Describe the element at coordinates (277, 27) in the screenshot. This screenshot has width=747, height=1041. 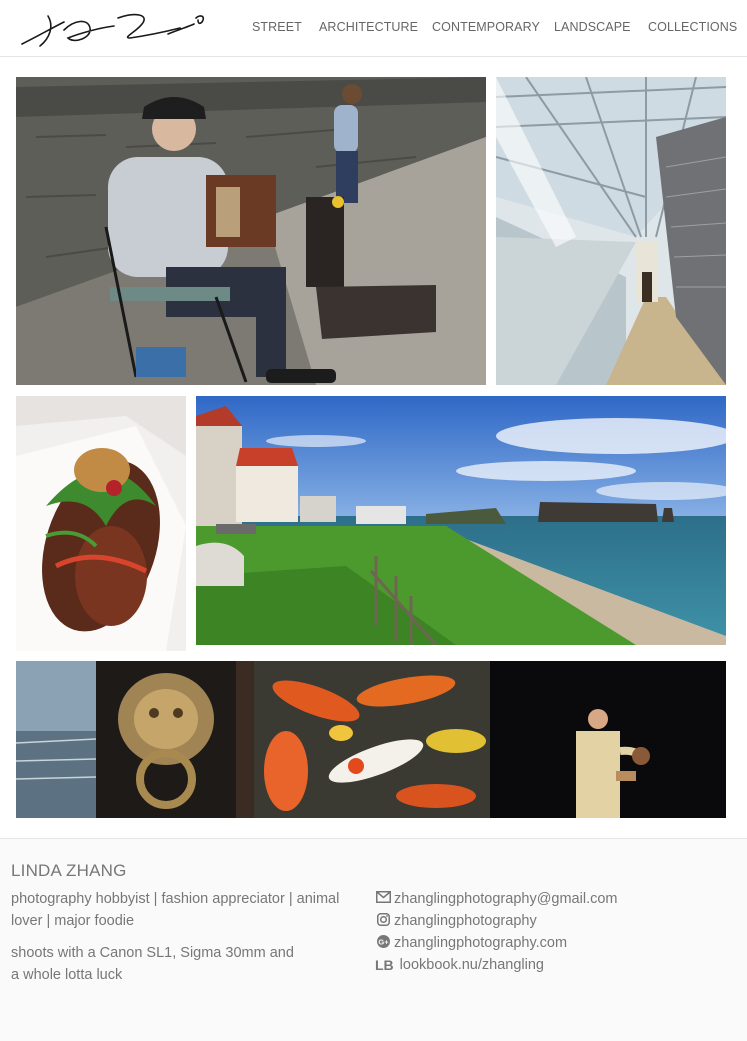
I see `nav-street: STREET` at that location.